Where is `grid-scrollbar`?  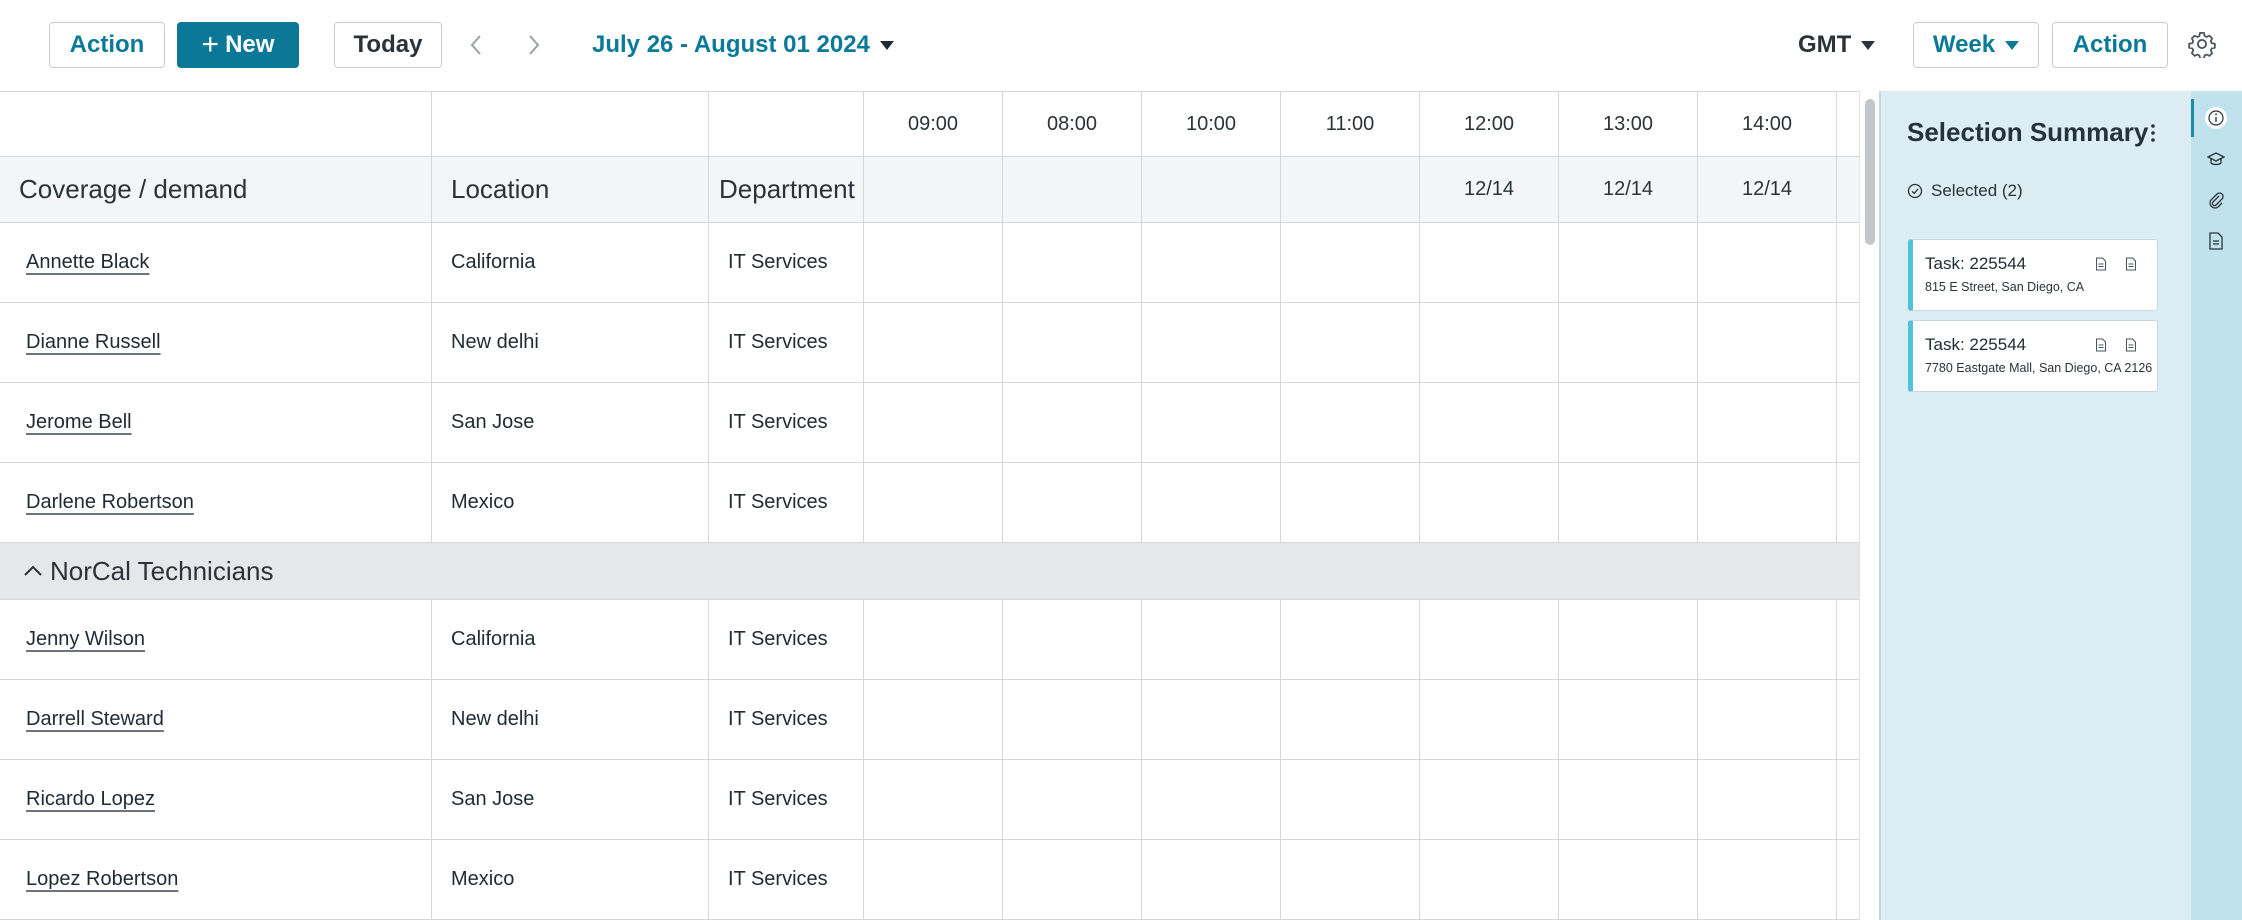 grid-scrollbar is located at coordinates (1869, 505).